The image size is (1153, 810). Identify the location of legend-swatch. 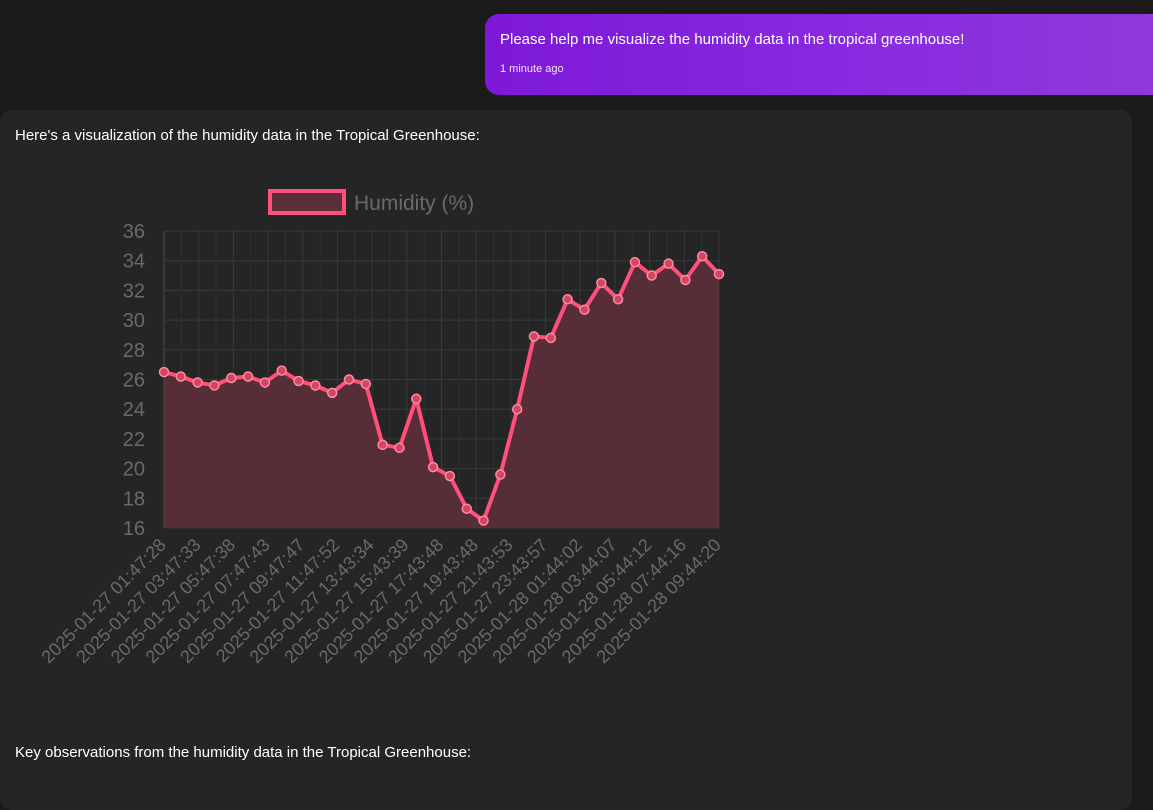
(307, 202).